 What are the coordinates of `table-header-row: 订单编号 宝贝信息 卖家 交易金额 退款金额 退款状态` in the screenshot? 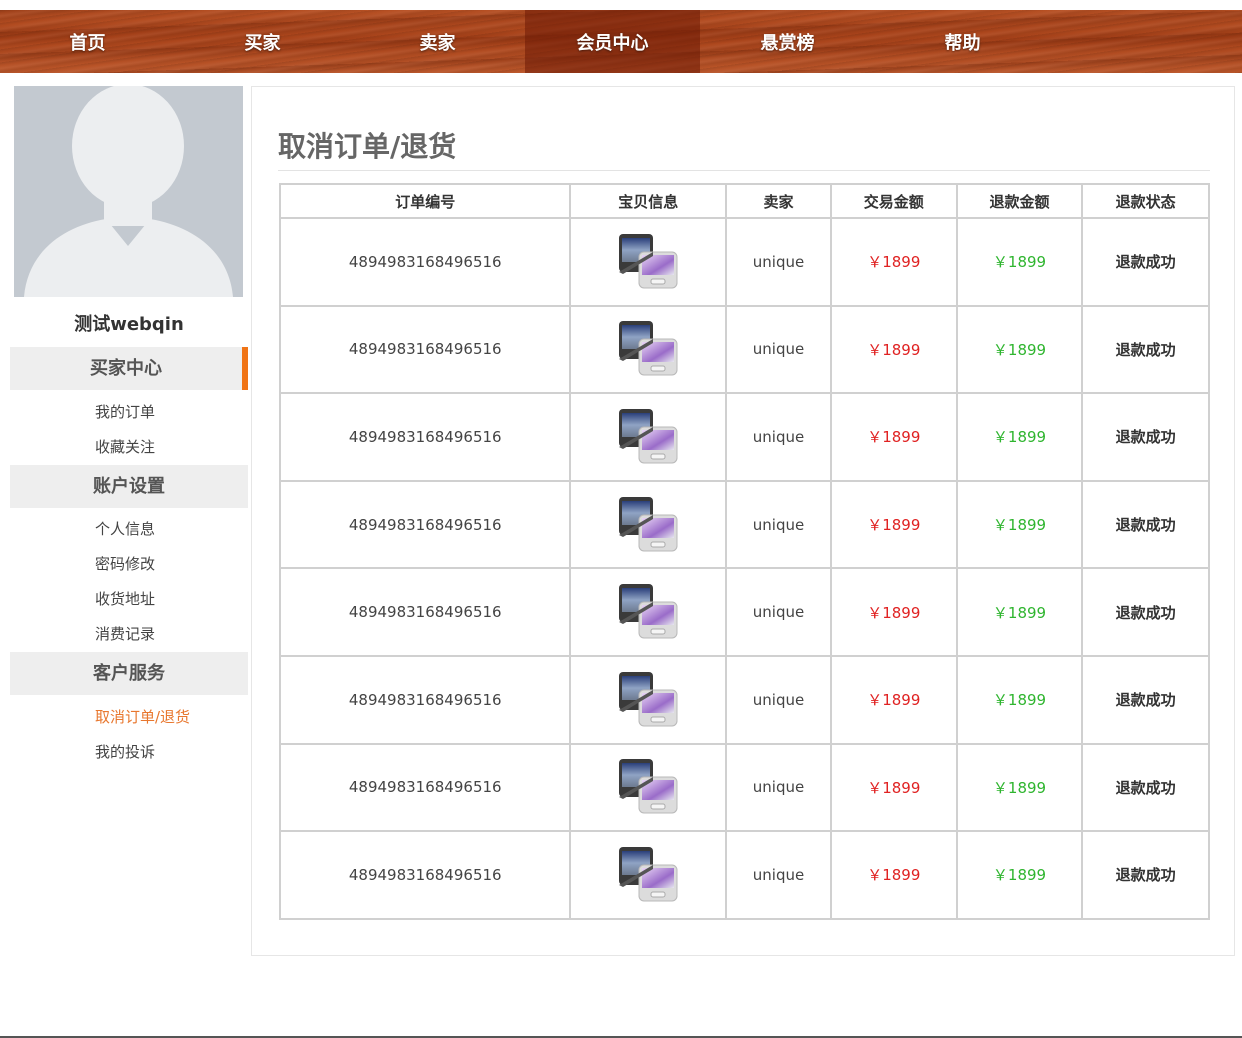 It's located at (744, 201).